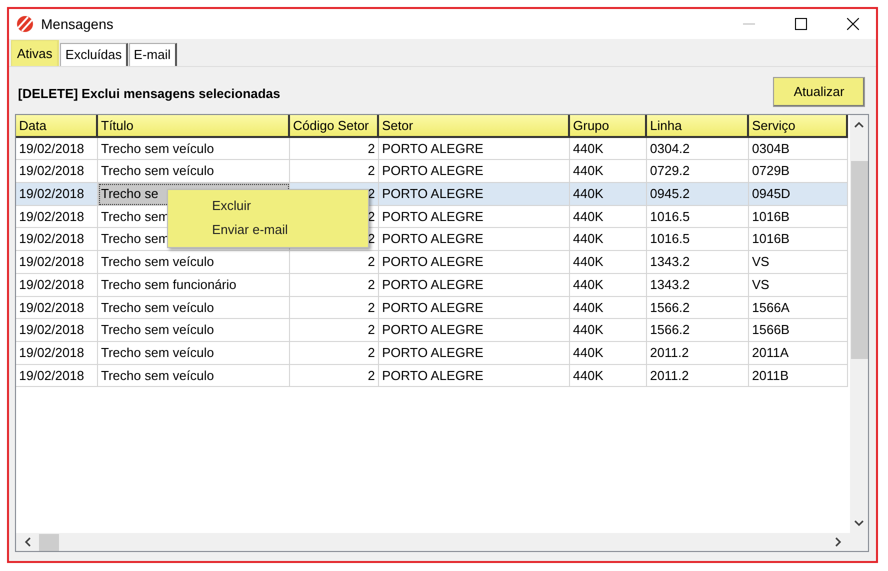  What do you see at coordinates (35, 53) in the screenshot?
I see `tab: Ativas` at bounding box center [35, 53].